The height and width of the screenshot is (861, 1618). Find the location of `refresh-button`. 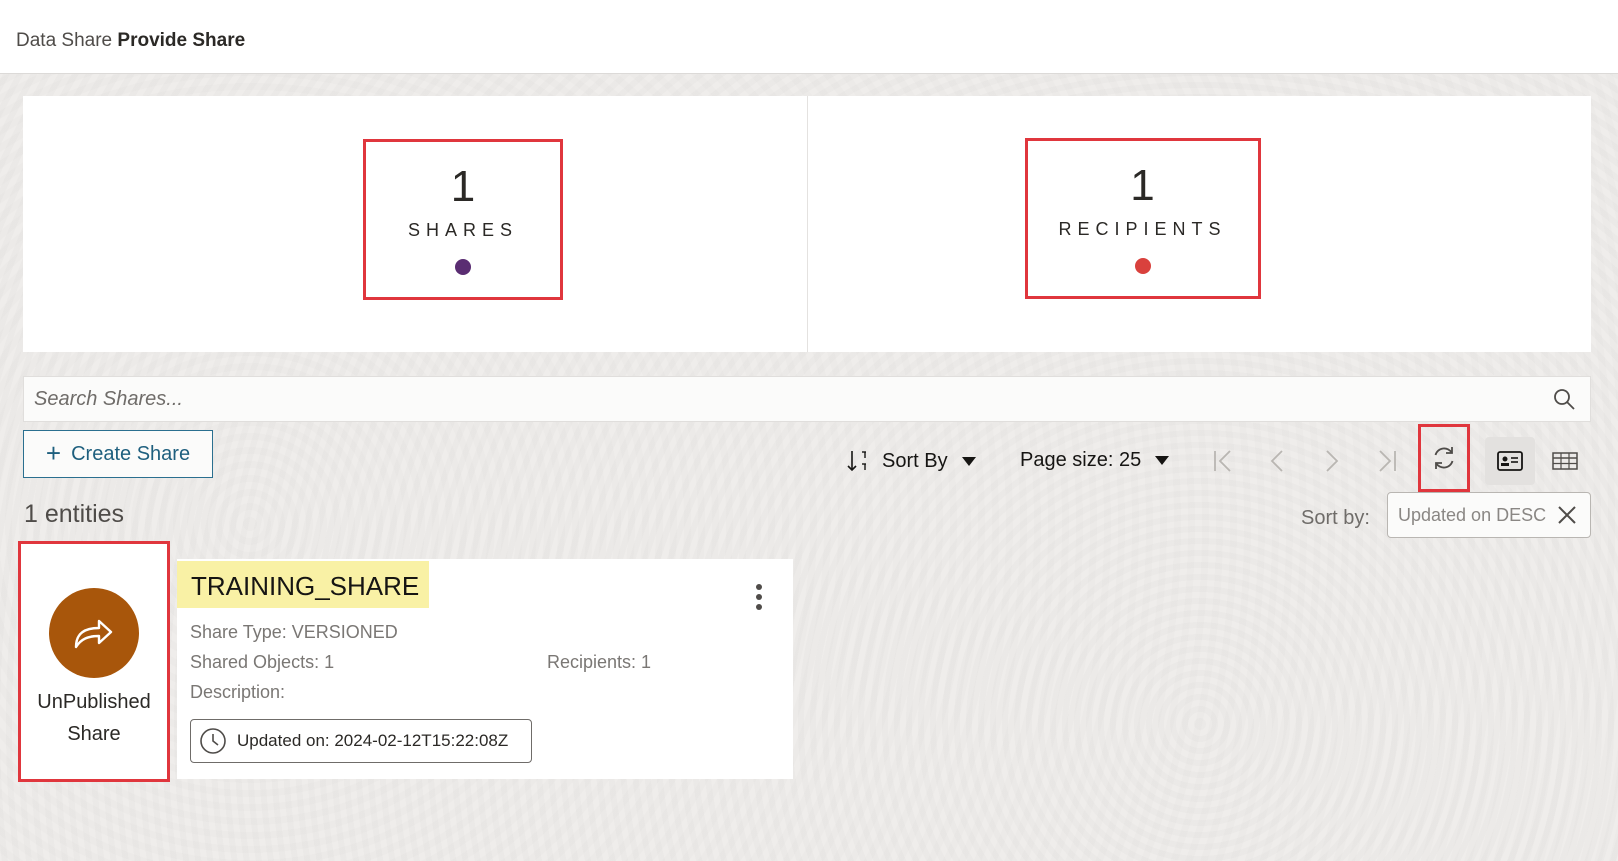

refresh-button is located at coordinates (1444, 458).